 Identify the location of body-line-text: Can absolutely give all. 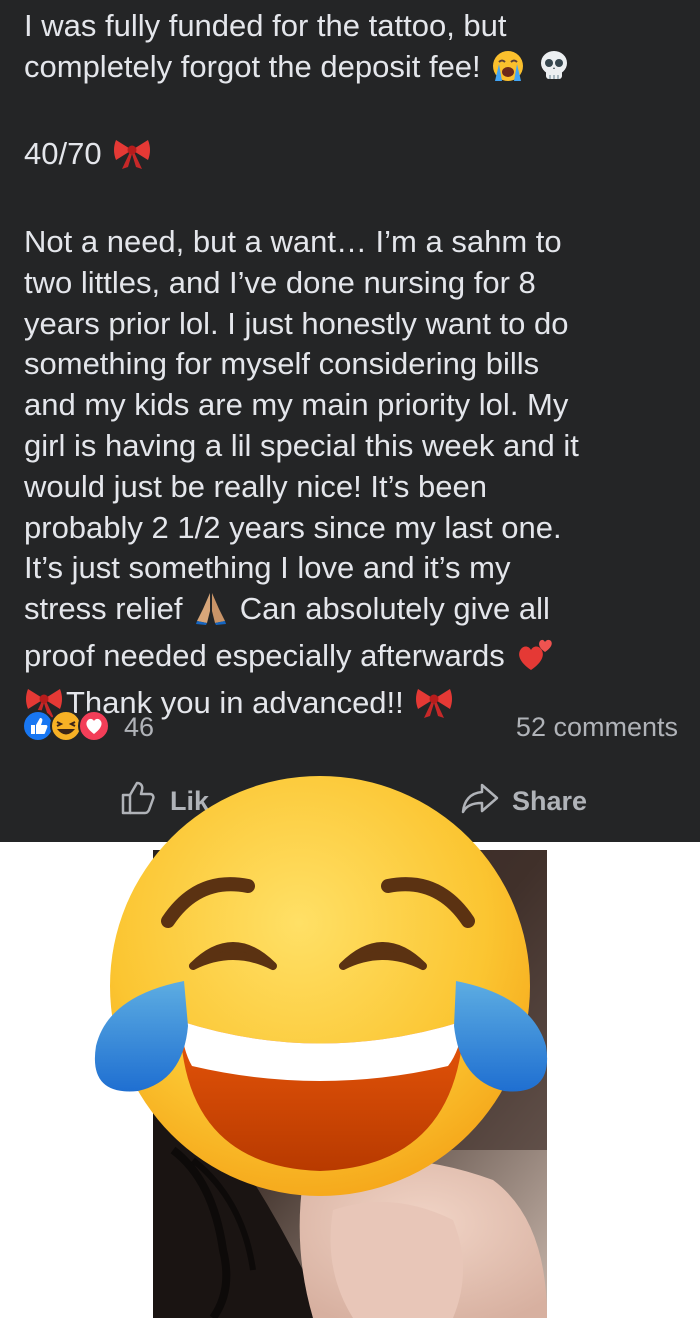
(394, 609).